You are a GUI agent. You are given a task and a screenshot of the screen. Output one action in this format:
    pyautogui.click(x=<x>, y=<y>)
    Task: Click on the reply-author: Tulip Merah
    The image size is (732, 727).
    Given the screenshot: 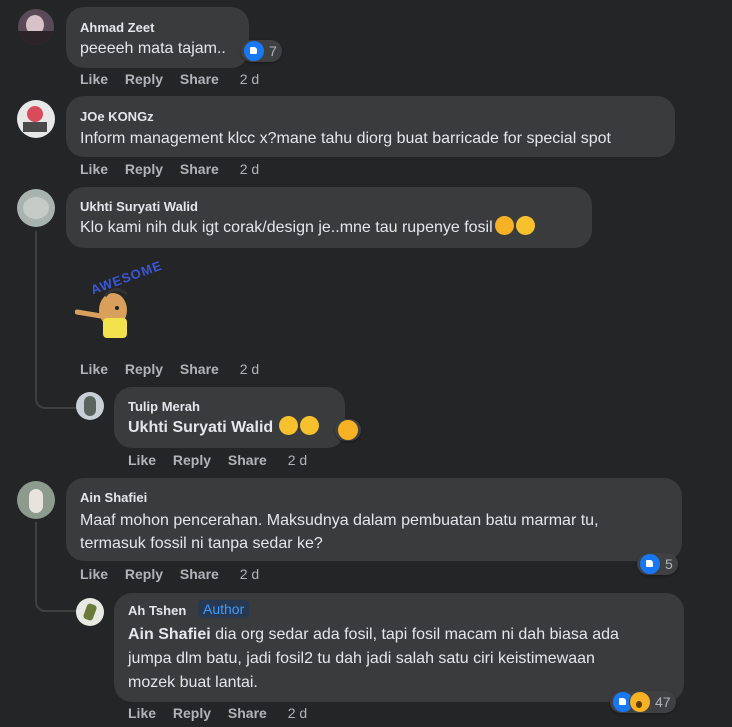 What is the action you would take?
    pyautogui.click(x=164, y=406)
    